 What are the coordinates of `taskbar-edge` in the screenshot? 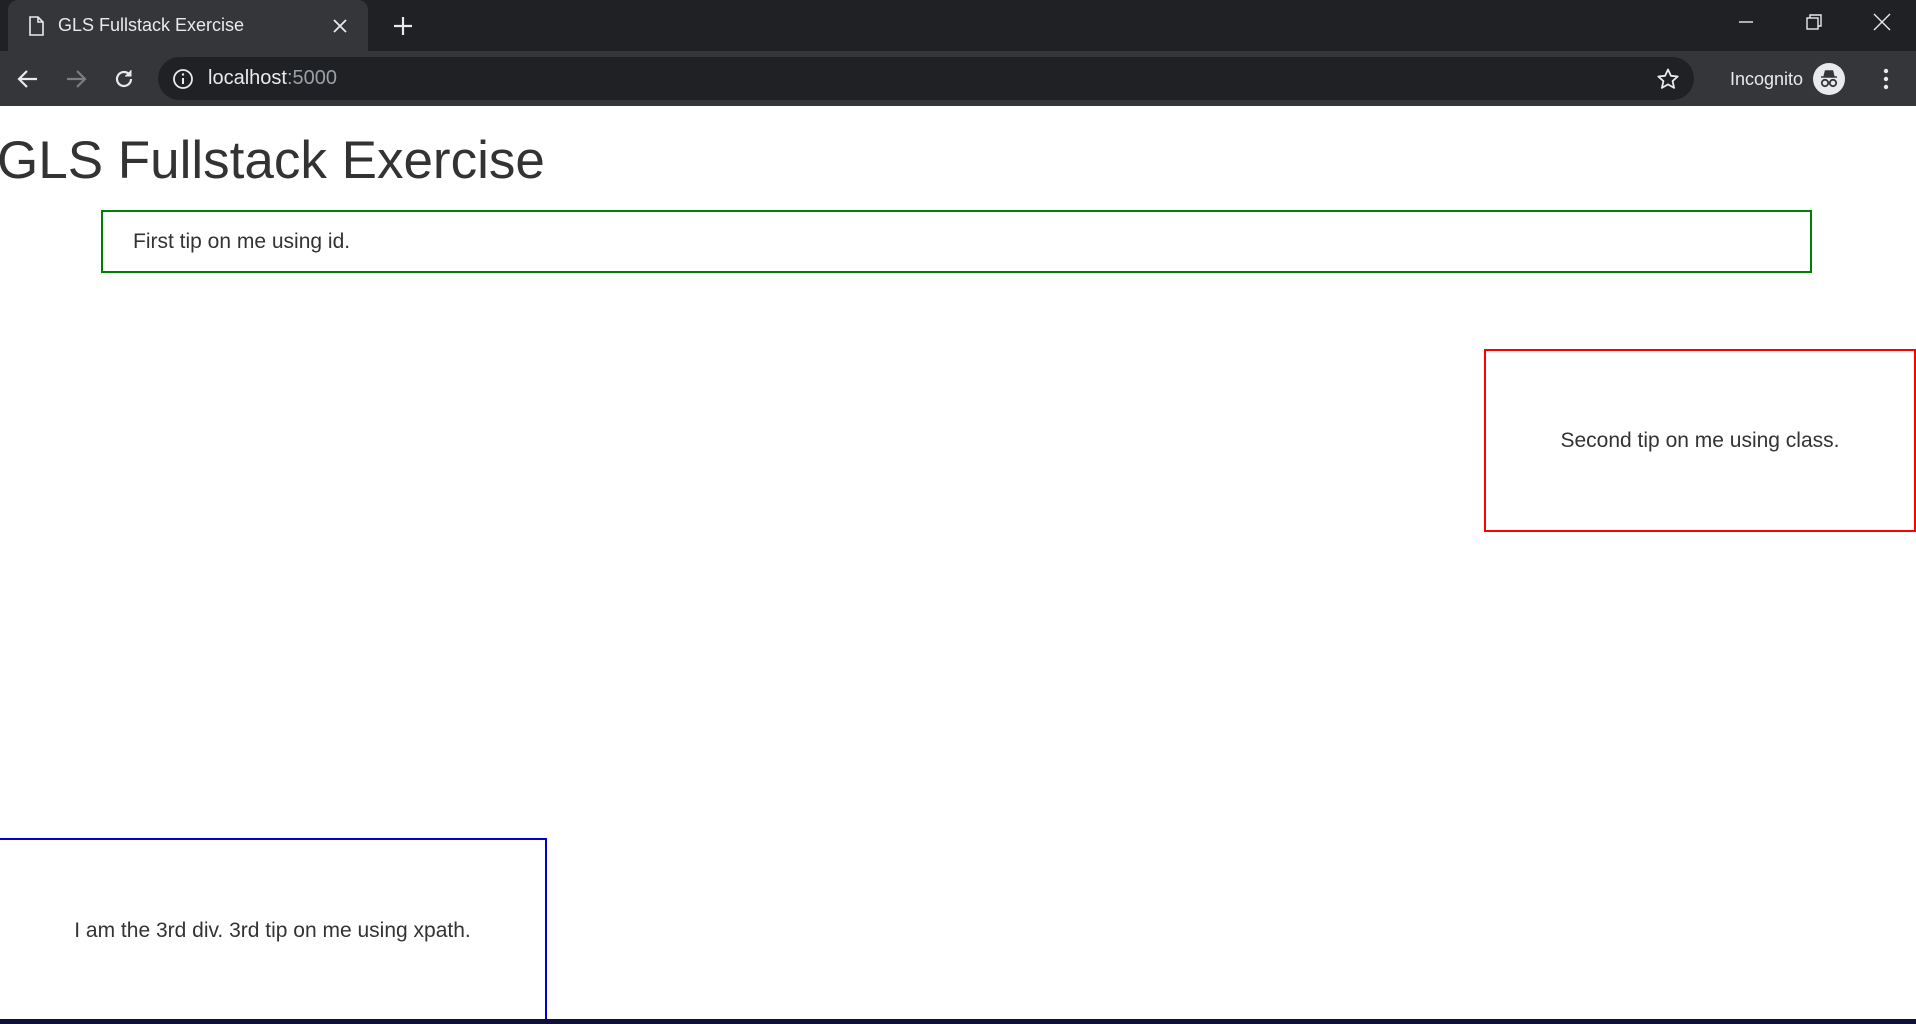 It's located at (958, 1021).